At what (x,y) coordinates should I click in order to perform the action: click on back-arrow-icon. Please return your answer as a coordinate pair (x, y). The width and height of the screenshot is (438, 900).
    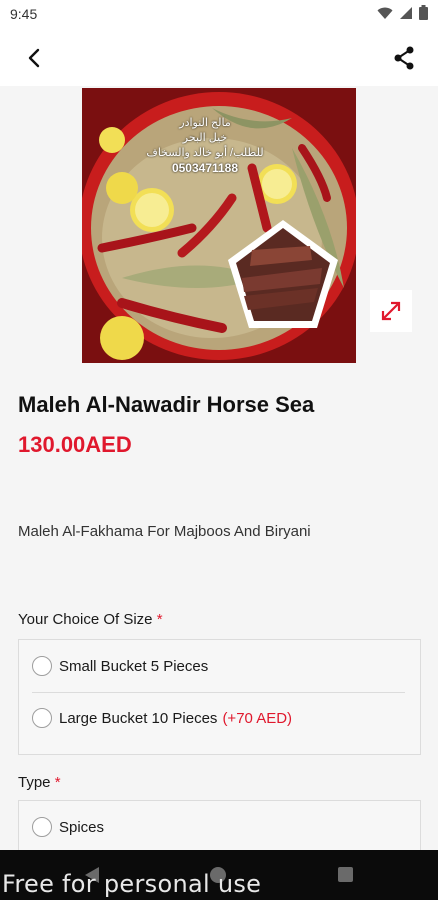
    Looking at the image, I should click on (34, 58).